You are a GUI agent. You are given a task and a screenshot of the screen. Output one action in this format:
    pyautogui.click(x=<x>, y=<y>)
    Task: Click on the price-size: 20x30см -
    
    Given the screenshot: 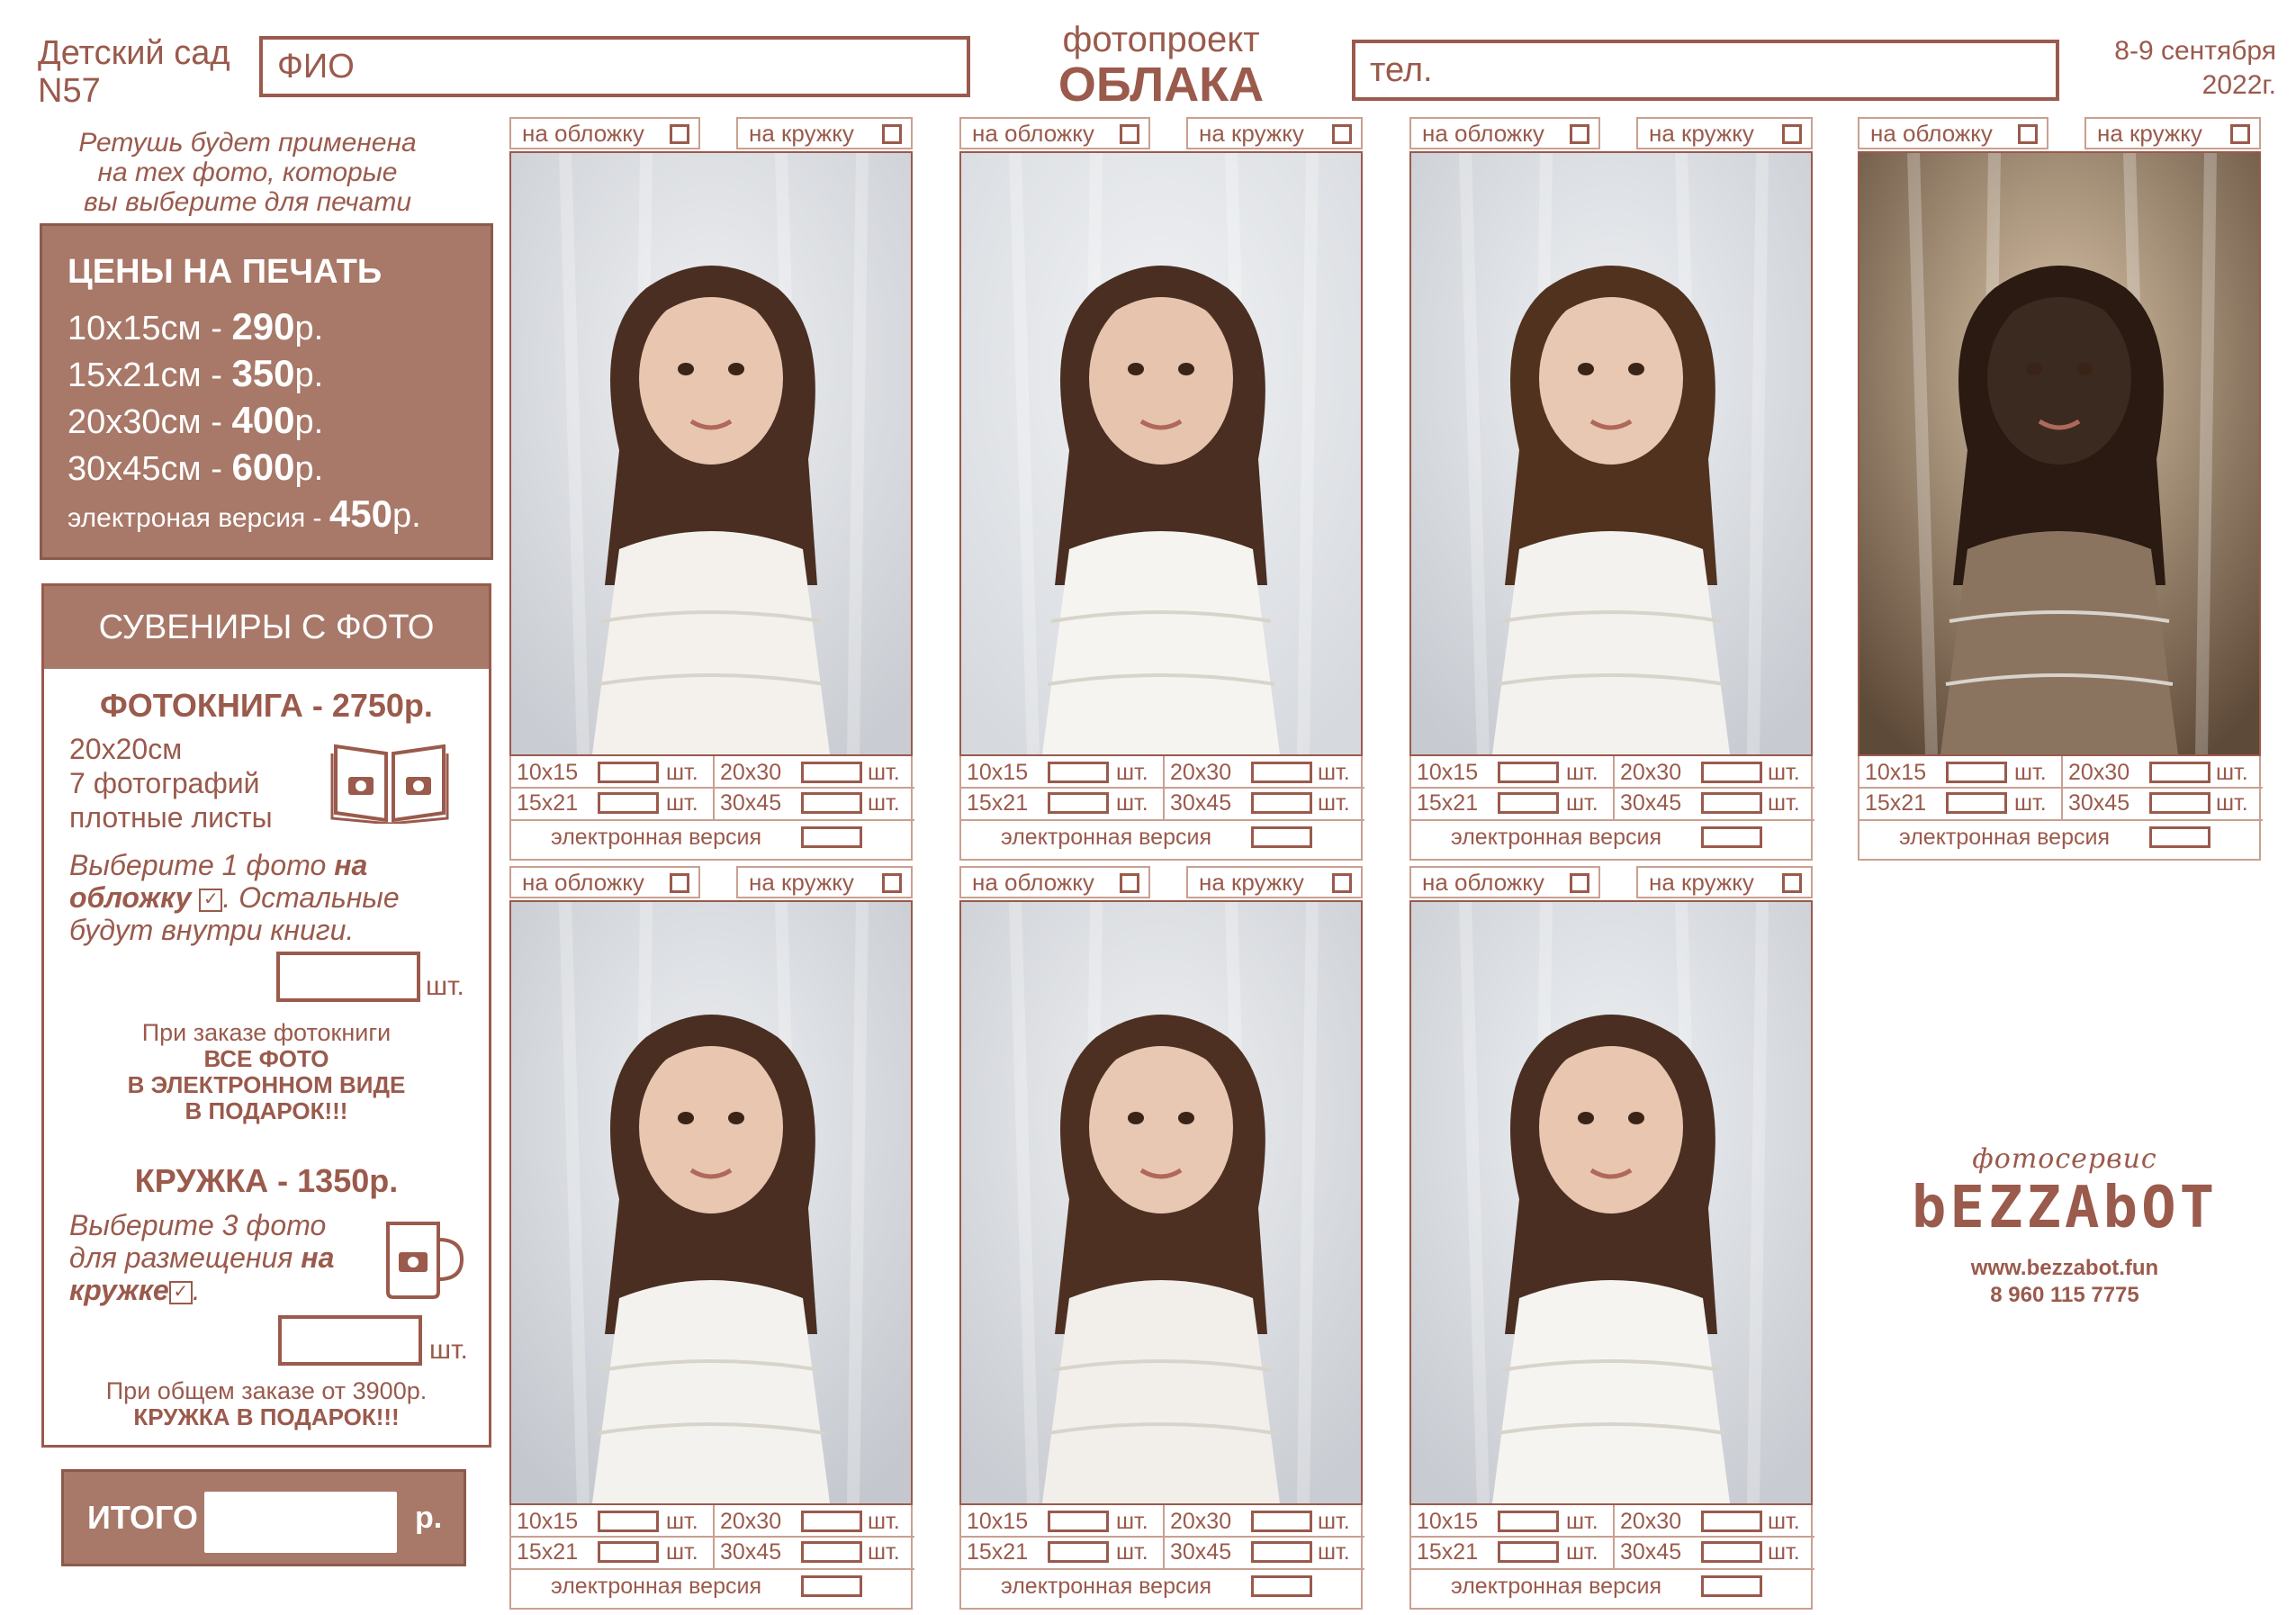 What is the action you would take?
    pyautogui.click(x=150, y=422)
    